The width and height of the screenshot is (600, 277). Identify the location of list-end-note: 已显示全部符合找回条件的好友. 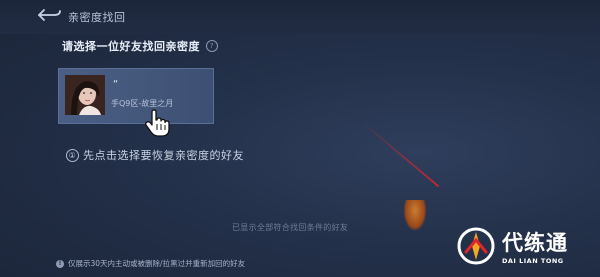
(290, 227).